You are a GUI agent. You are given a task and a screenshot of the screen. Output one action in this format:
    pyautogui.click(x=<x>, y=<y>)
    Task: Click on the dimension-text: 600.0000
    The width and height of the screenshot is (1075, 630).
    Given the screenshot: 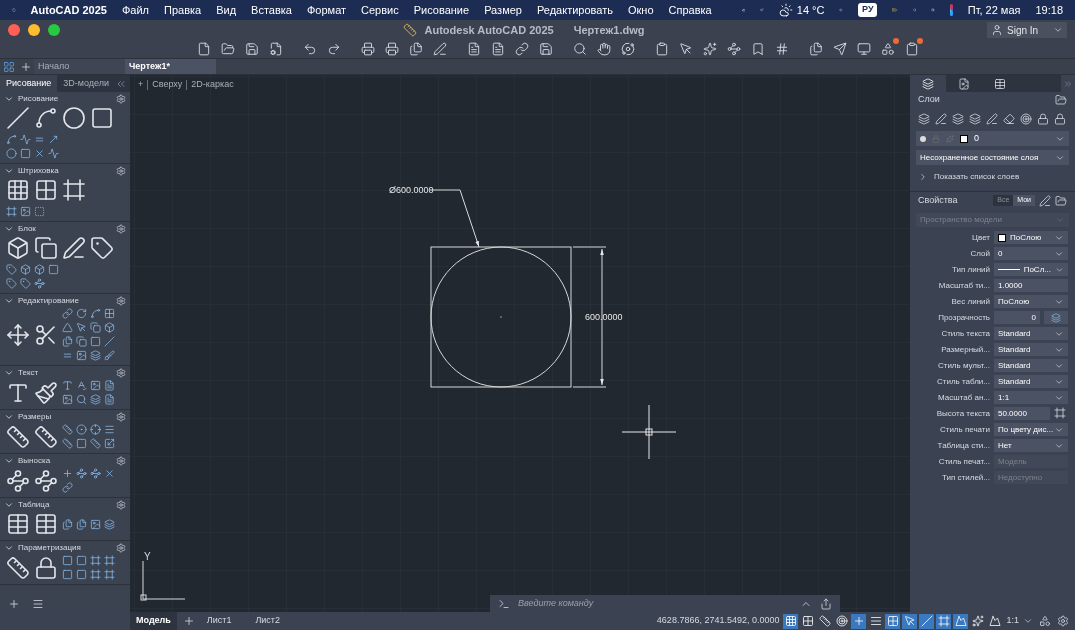 What is the action you would take?
    pyautogui.click(x=604, y=317)
    